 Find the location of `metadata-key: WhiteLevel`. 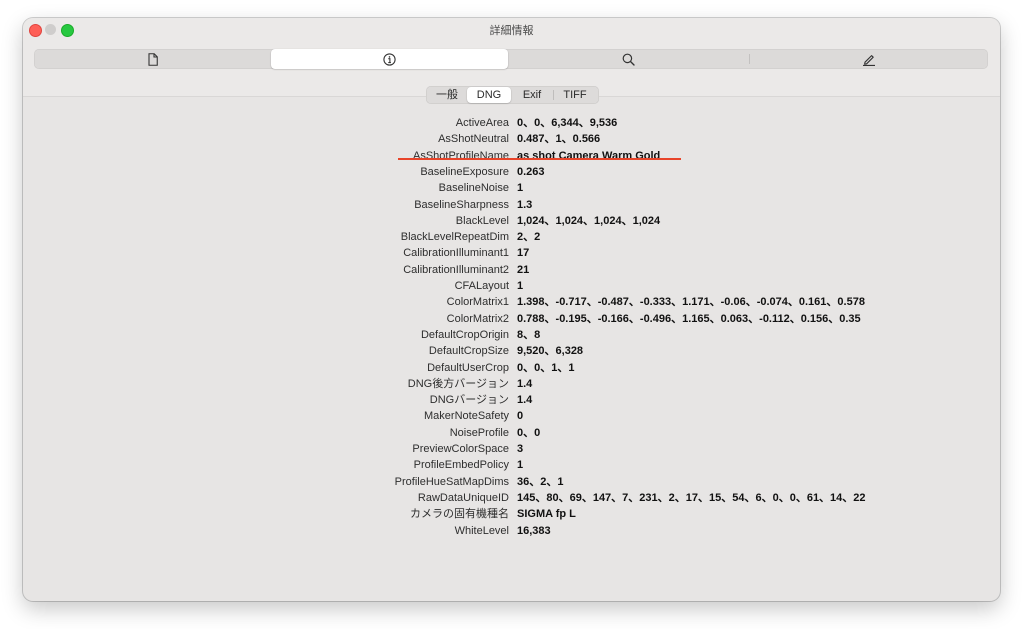

metadata-key: WhiteLevel is located at coordinates (481, 531).